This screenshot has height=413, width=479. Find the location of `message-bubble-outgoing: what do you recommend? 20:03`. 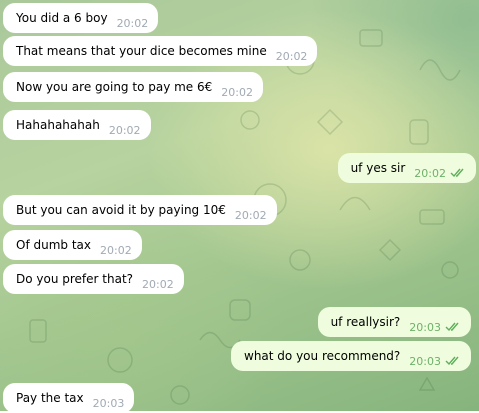

message-bubble-outgoing: what do you recommend? 20:03 is located at coordinates (351, 356).